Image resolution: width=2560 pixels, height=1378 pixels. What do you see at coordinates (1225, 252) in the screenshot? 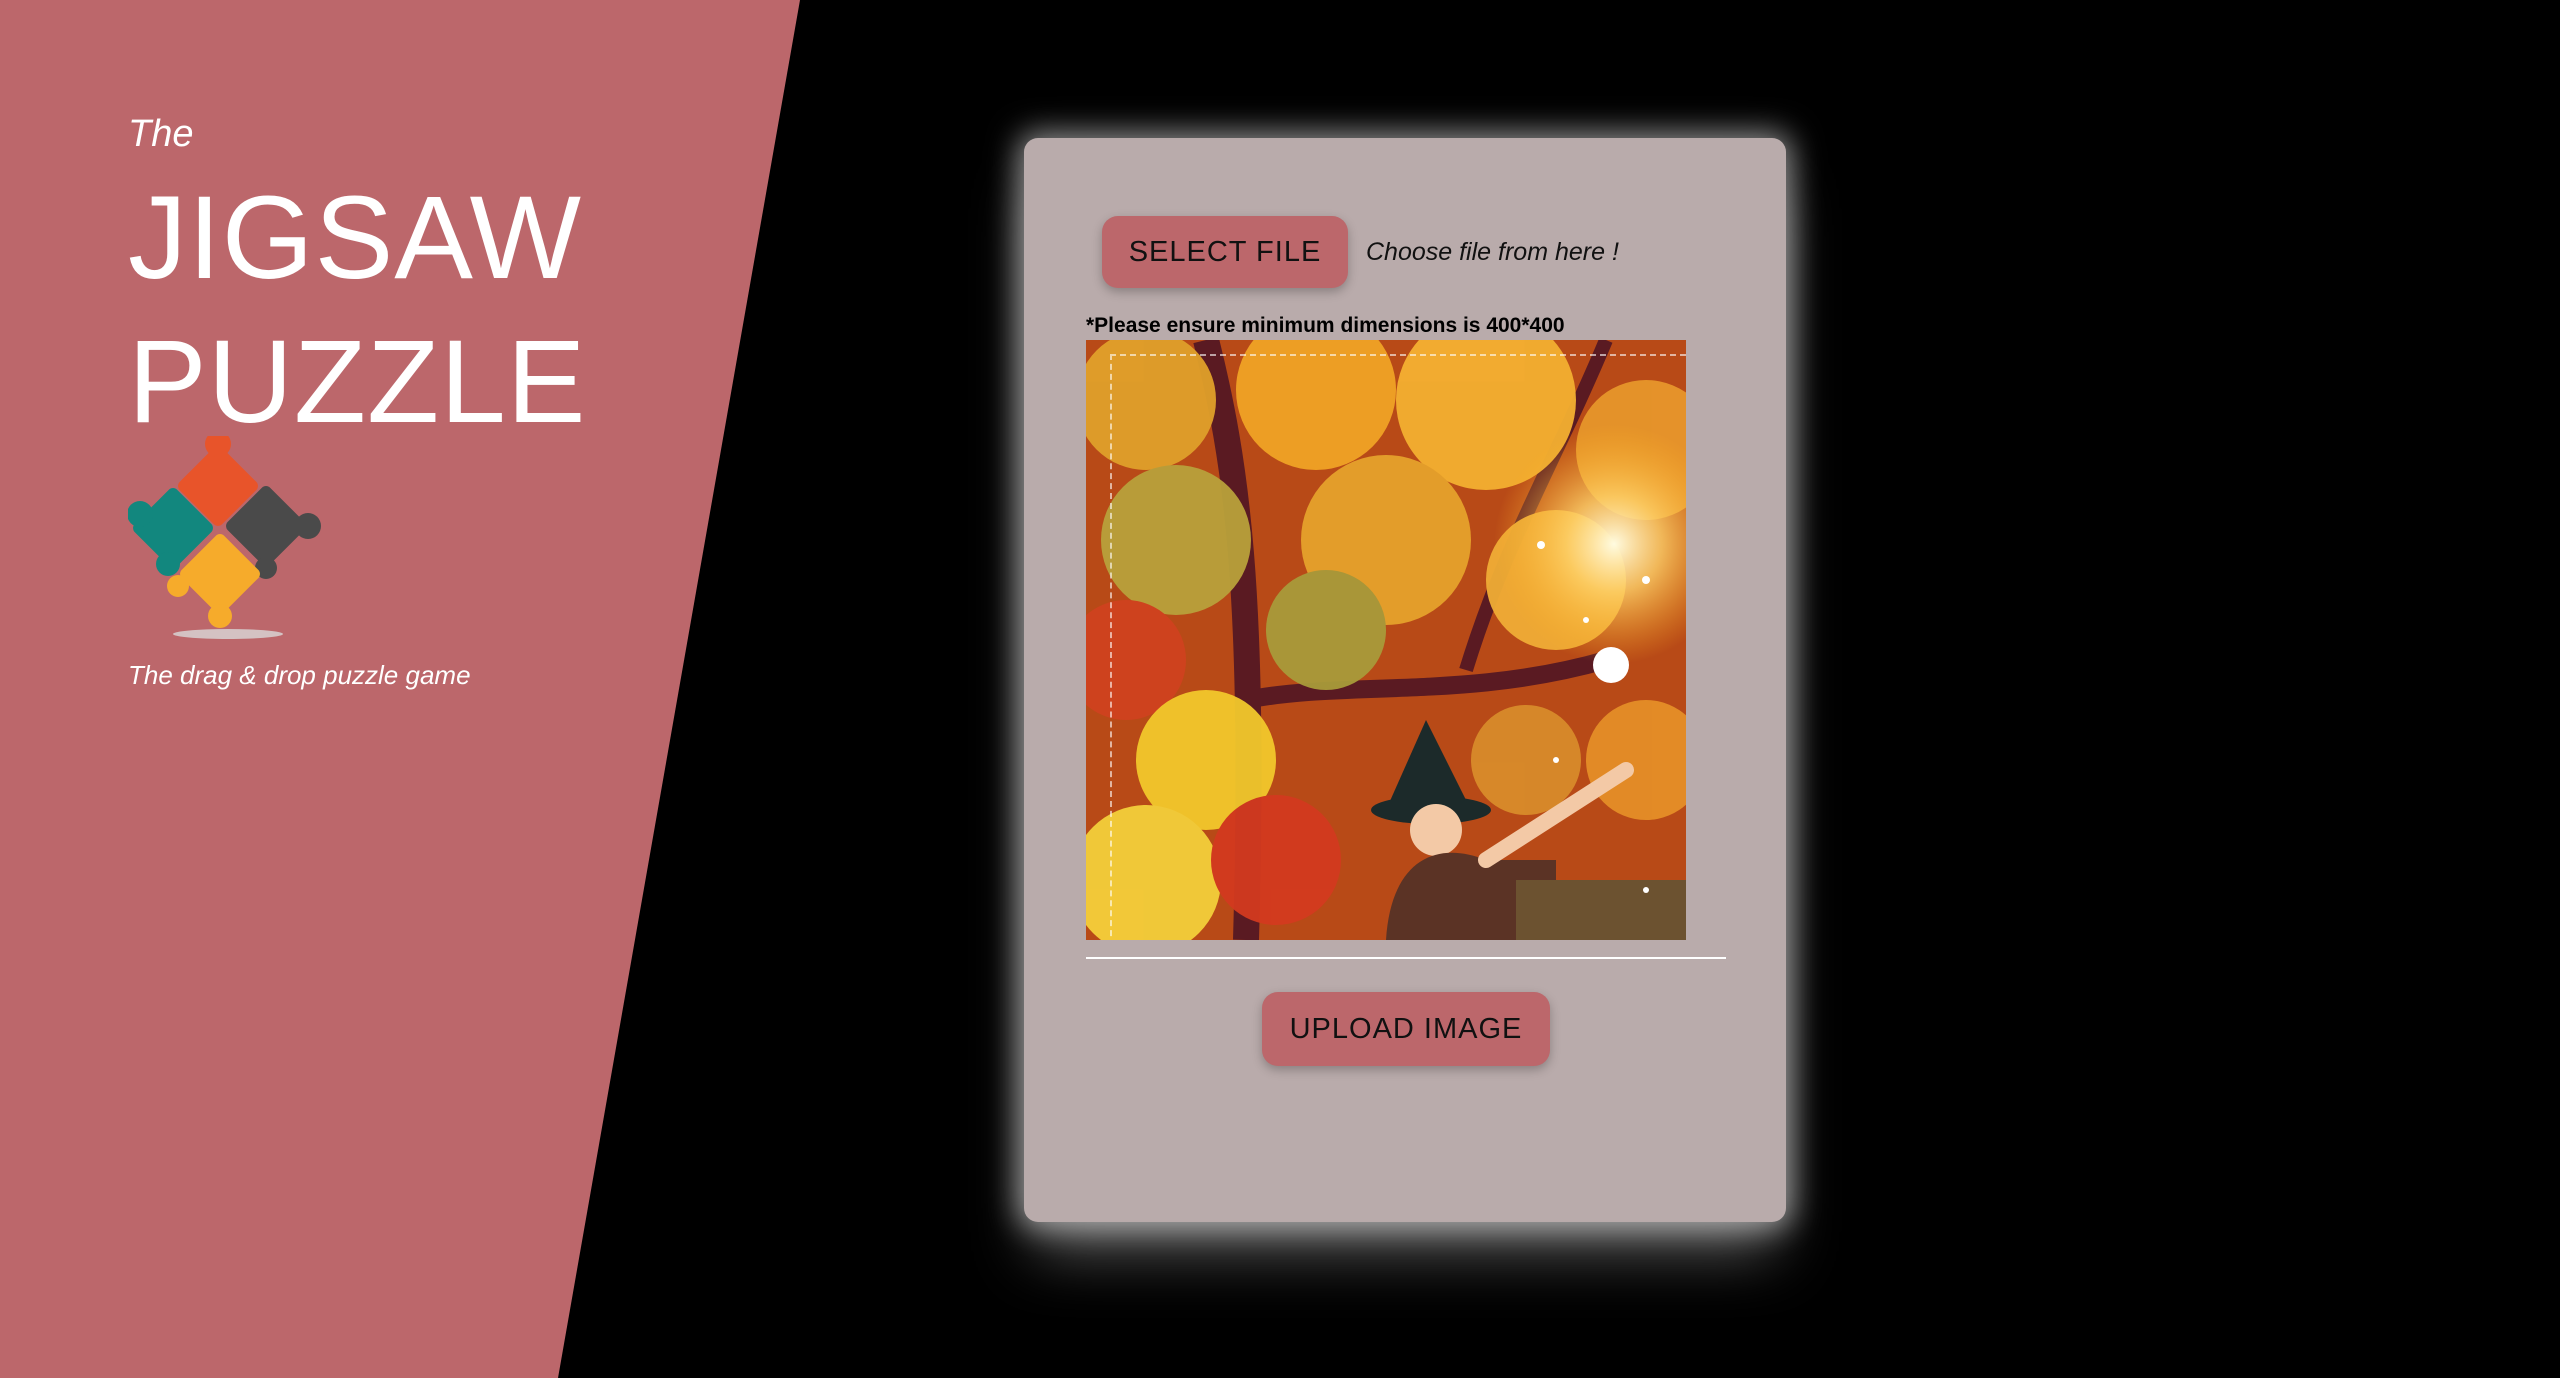
I see `select-file-button: SELECT FILE` at bounding box center [1225, 252].